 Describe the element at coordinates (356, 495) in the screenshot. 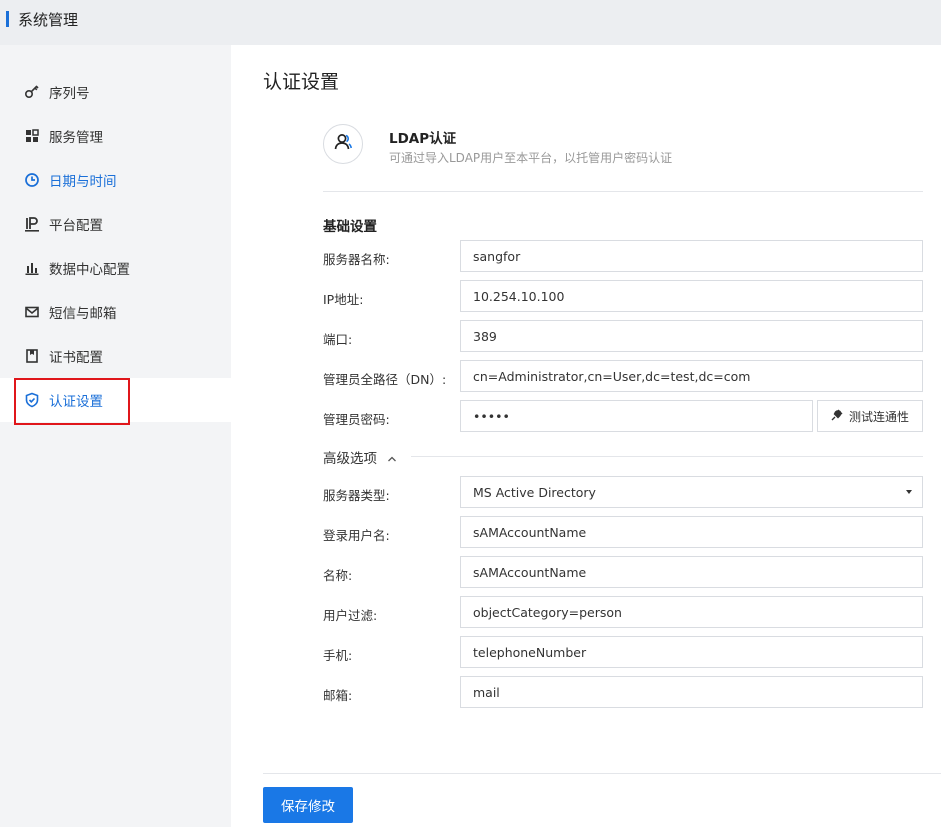

I see `server-type-label: 服务器类型:` at that location.